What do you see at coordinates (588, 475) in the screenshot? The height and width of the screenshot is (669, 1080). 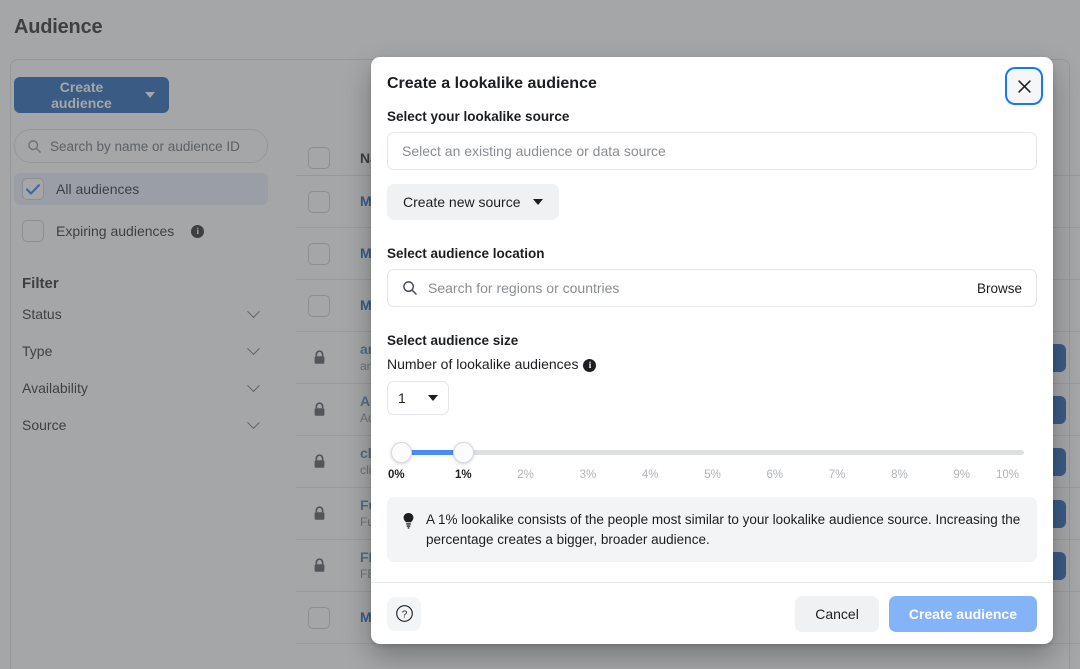 I see `slider-tick-3: 3%` at bounding box center [588, 475].